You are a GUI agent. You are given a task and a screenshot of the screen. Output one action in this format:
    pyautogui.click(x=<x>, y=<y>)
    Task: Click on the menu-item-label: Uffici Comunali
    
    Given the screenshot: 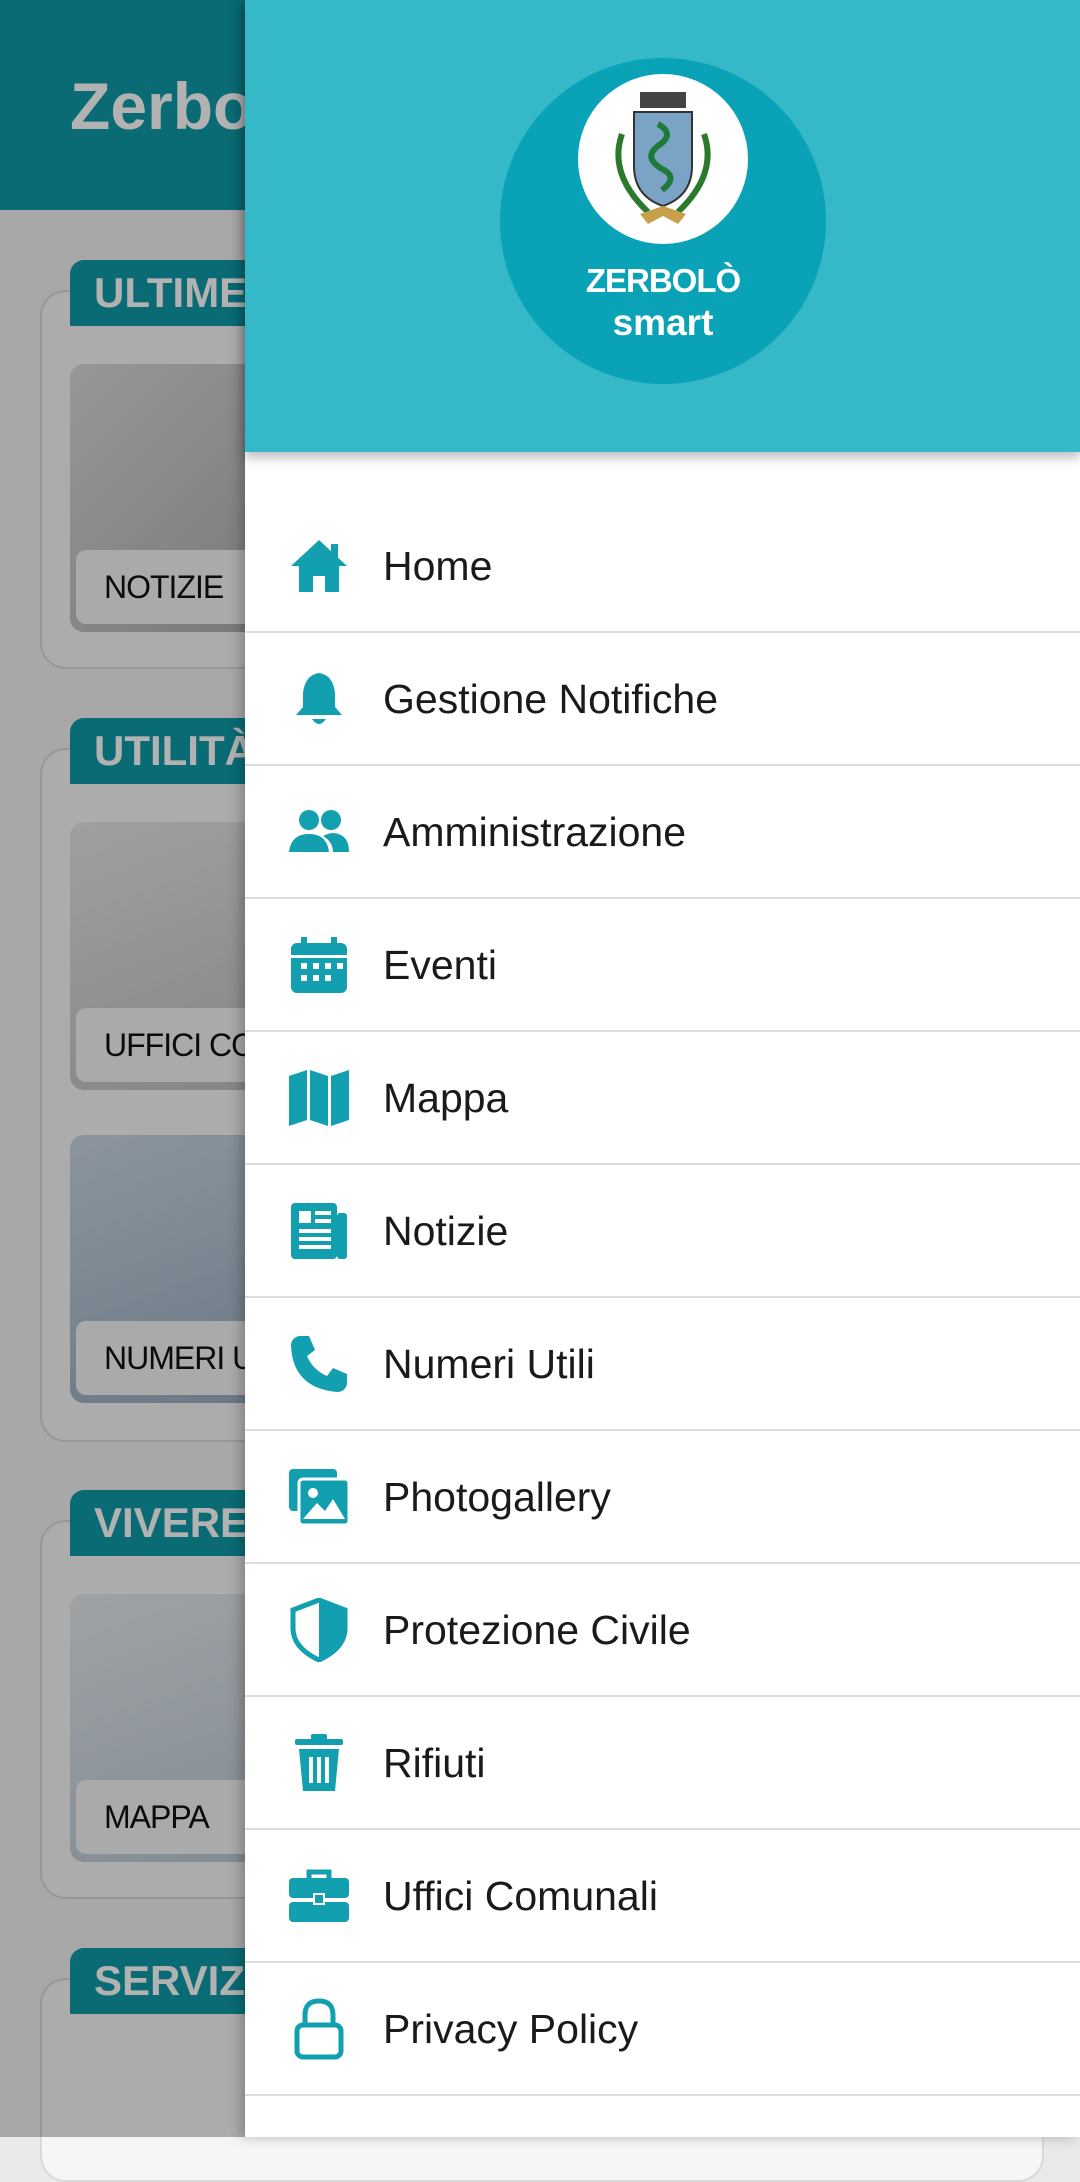 What is the action you would take?
    pyautogui.click(x=520, y=1896)
    